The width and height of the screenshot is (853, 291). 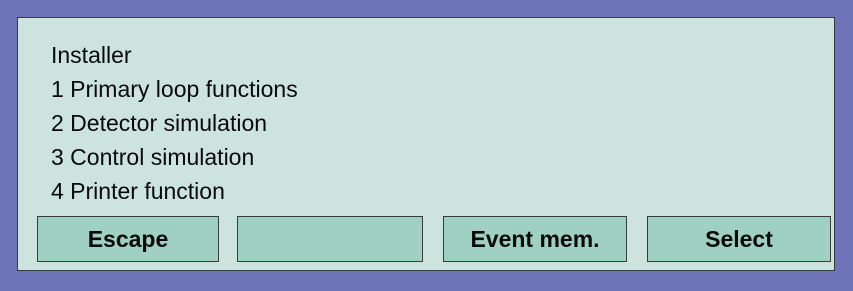 I want to click on escape-button: Escape, so click(x=128, y=239).